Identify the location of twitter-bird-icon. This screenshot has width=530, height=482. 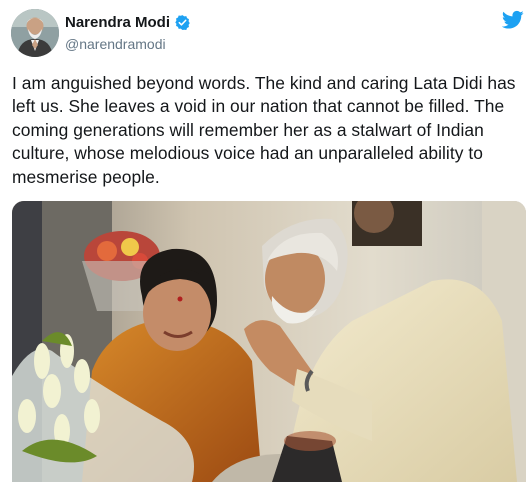
(512, 20).